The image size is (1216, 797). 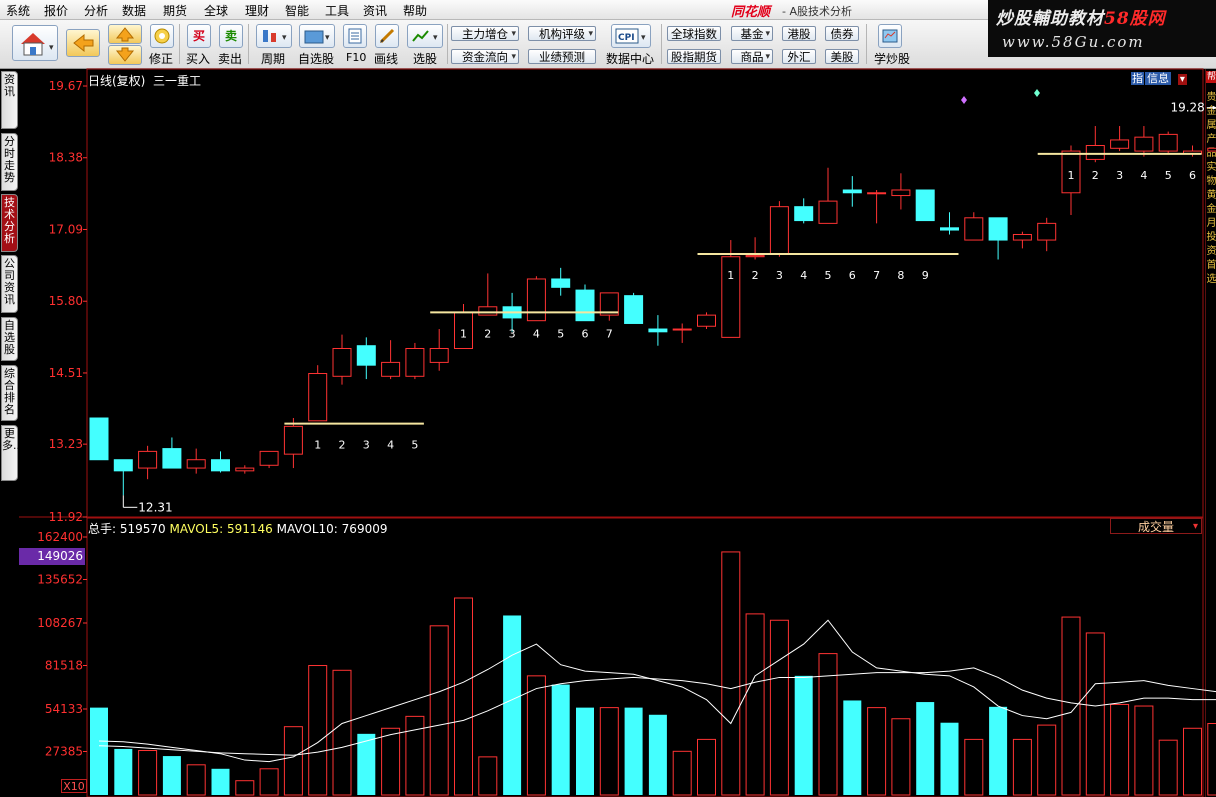 I want to click on buy-button: 买, so click(x=199, y=36).